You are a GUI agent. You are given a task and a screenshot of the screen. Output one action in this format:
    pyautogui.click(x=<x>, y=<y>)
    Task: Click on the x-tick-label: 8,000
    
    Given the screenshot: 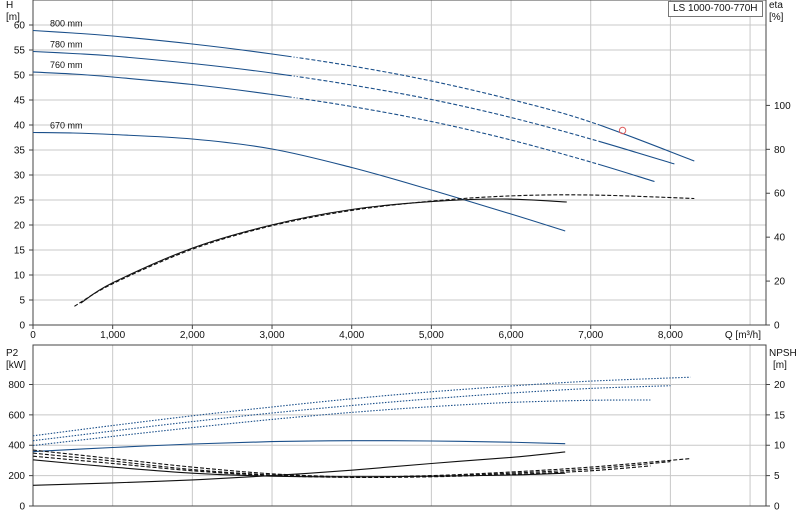 What is the action you would take?
    pyautogui.click(x=670, y=335)
    